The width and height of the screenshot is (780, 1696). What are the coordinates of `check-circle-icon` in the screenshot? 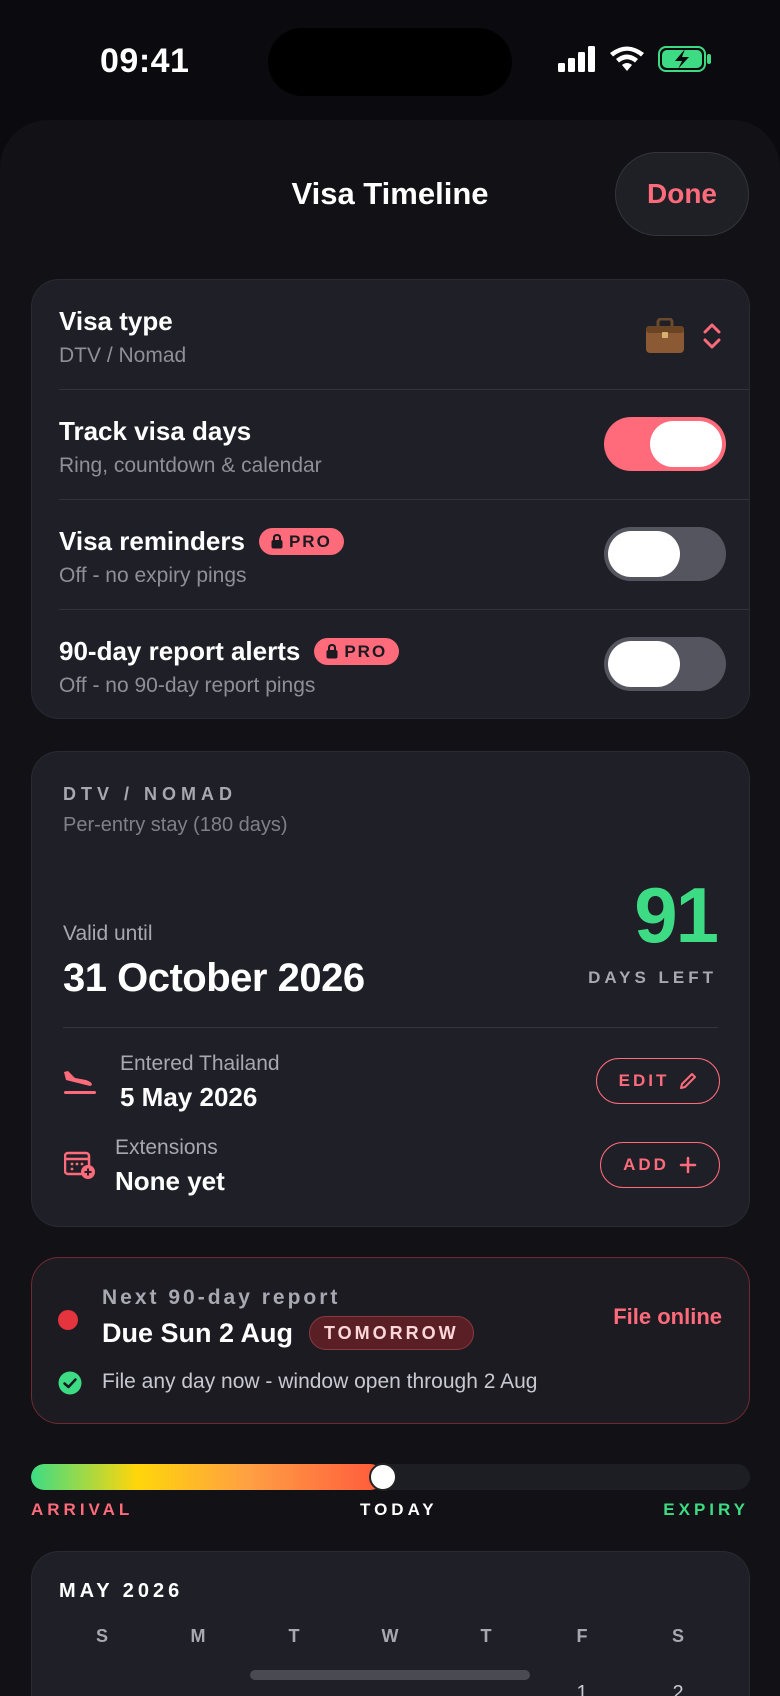 It's located at (70, 1383).